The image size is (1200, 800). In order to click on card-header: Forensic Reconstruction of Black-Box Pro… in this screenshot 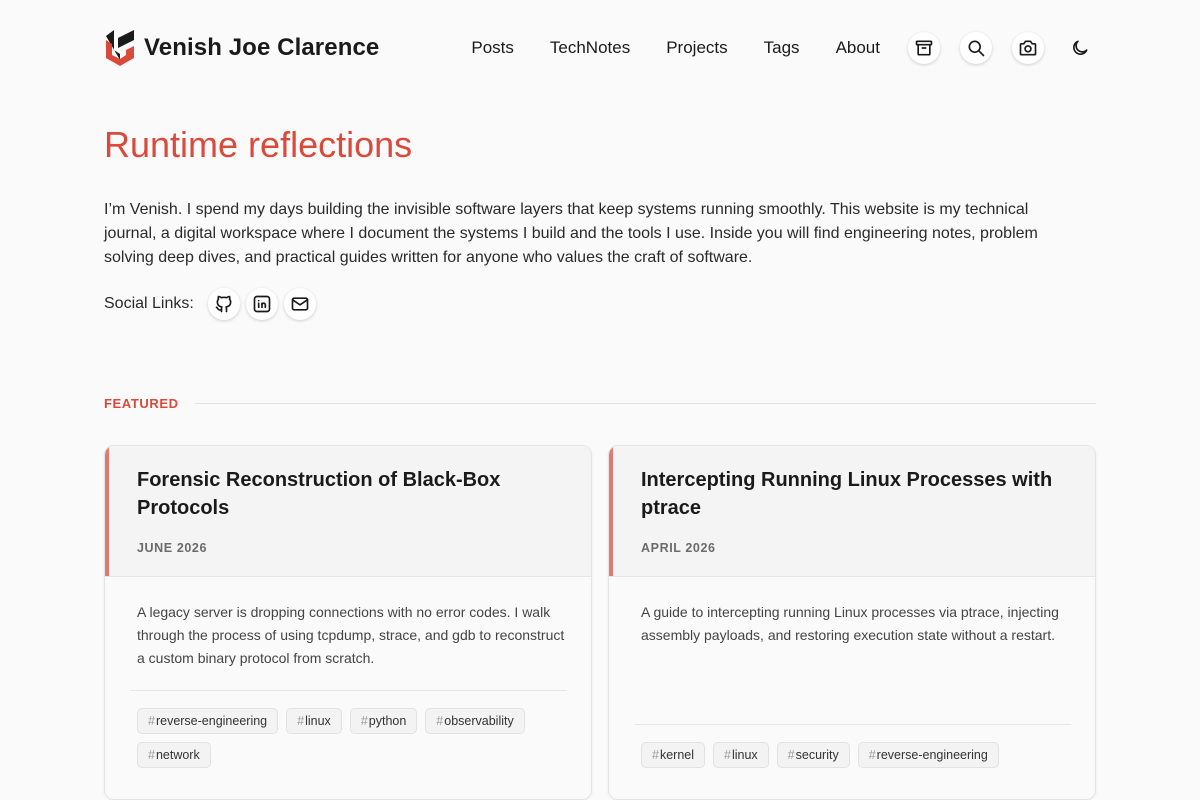, I will do `click(348, 511)`.